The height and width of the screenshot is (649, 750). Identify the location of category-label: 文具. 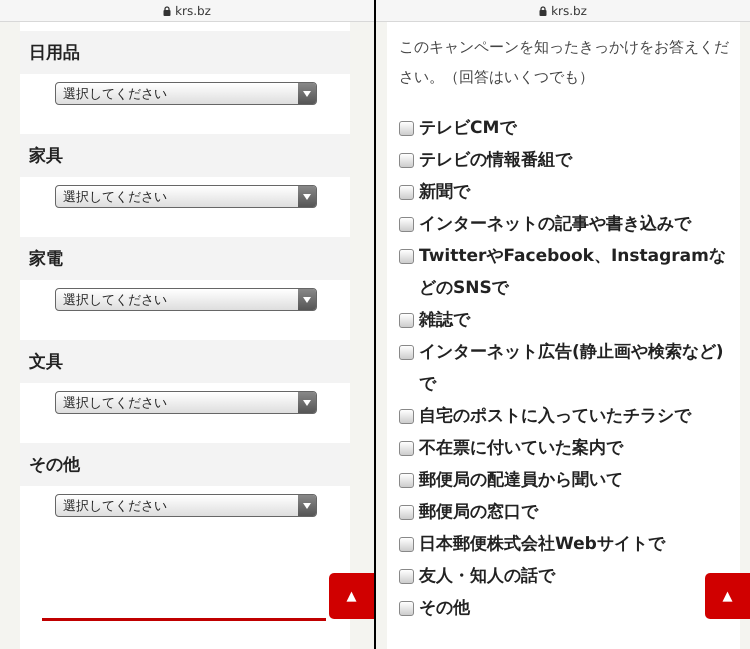
(46, 362).